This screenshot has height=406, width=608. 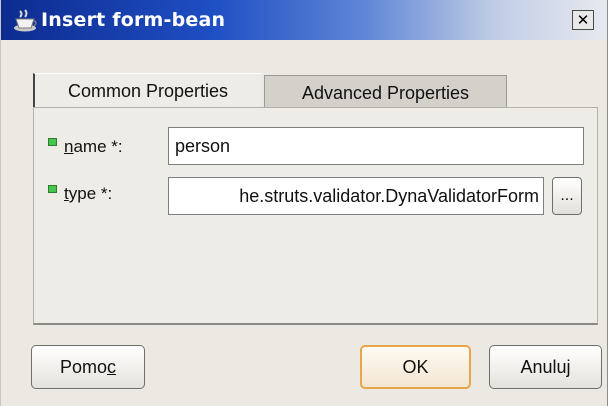 I want to click on help-button-label: Pomo, so click(x=83, y=366).